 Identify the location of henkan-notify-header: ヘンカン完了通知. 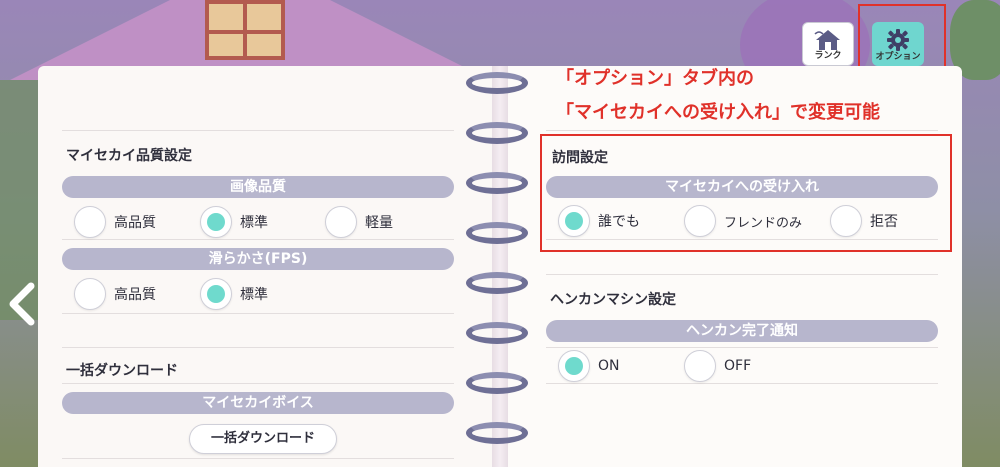
(742, 331).